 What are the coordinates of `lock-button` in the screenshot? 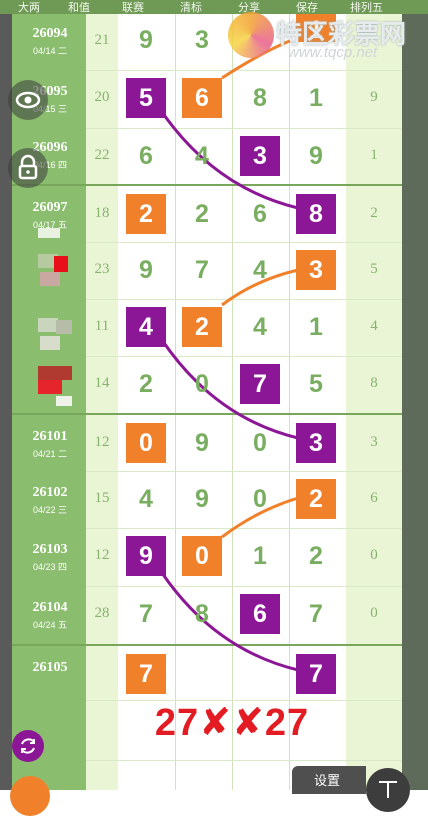 It's located at (28, 168).